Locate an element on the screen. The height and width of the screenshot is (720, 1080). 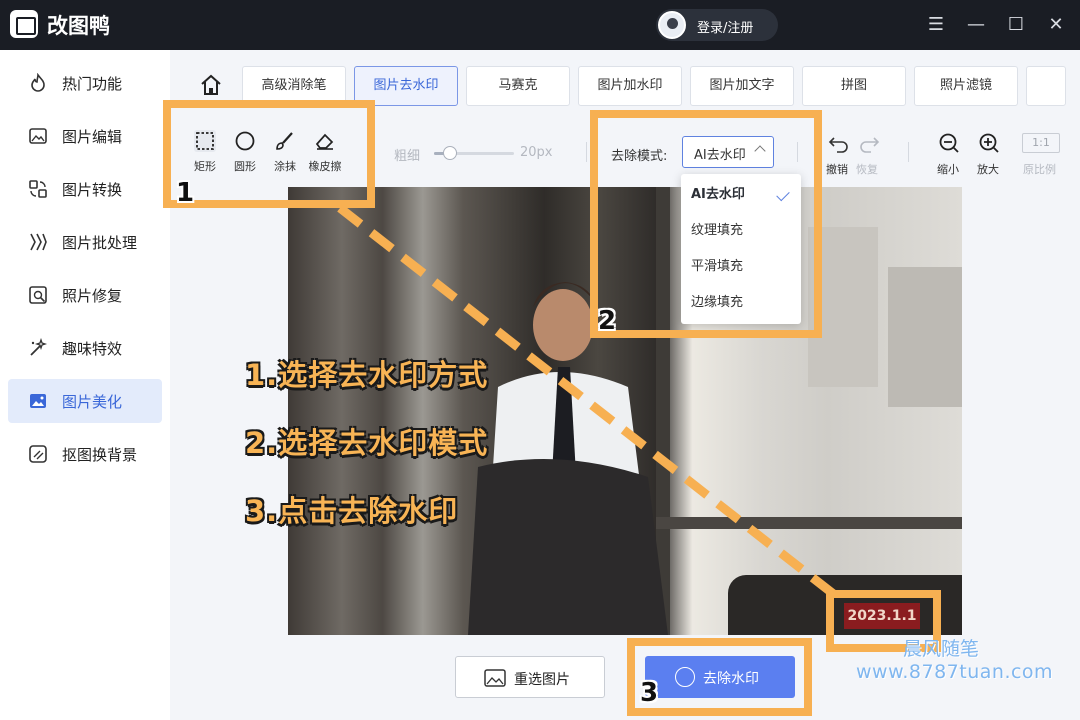
redo-label: 恢复 is located at coordinates (867, 169).